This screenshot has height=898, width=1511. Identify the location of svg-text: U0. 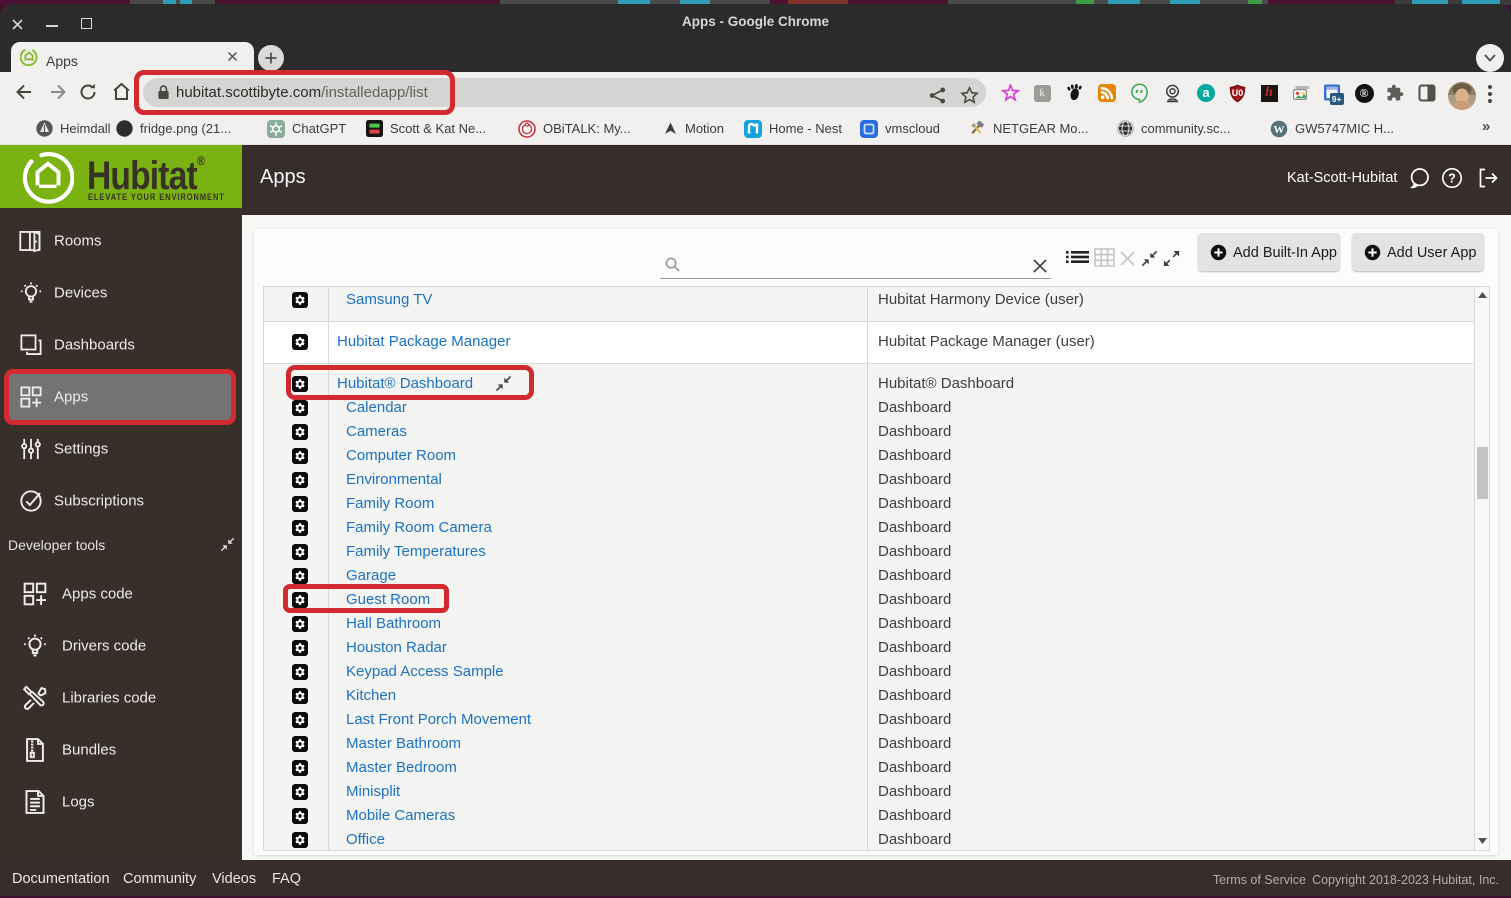
(1237, 93).